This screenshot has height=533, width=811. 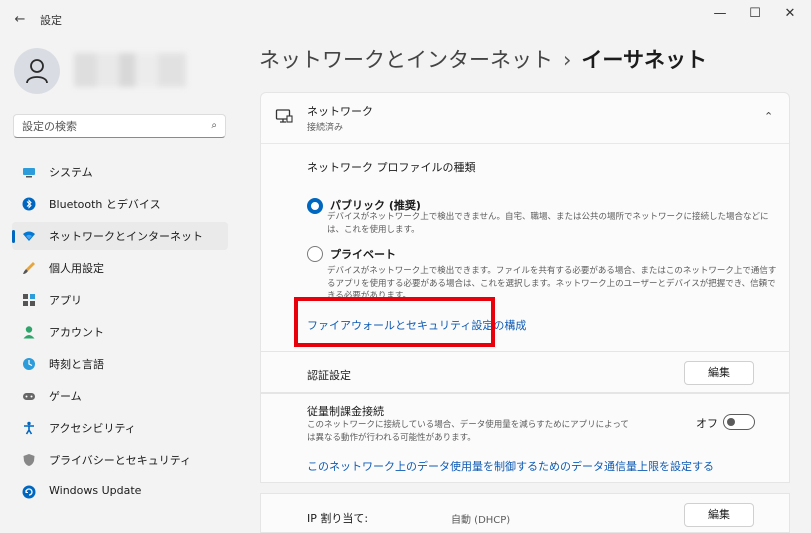 I want to click on auth-settings-label: 認証設定, so click(x=329, y=375).